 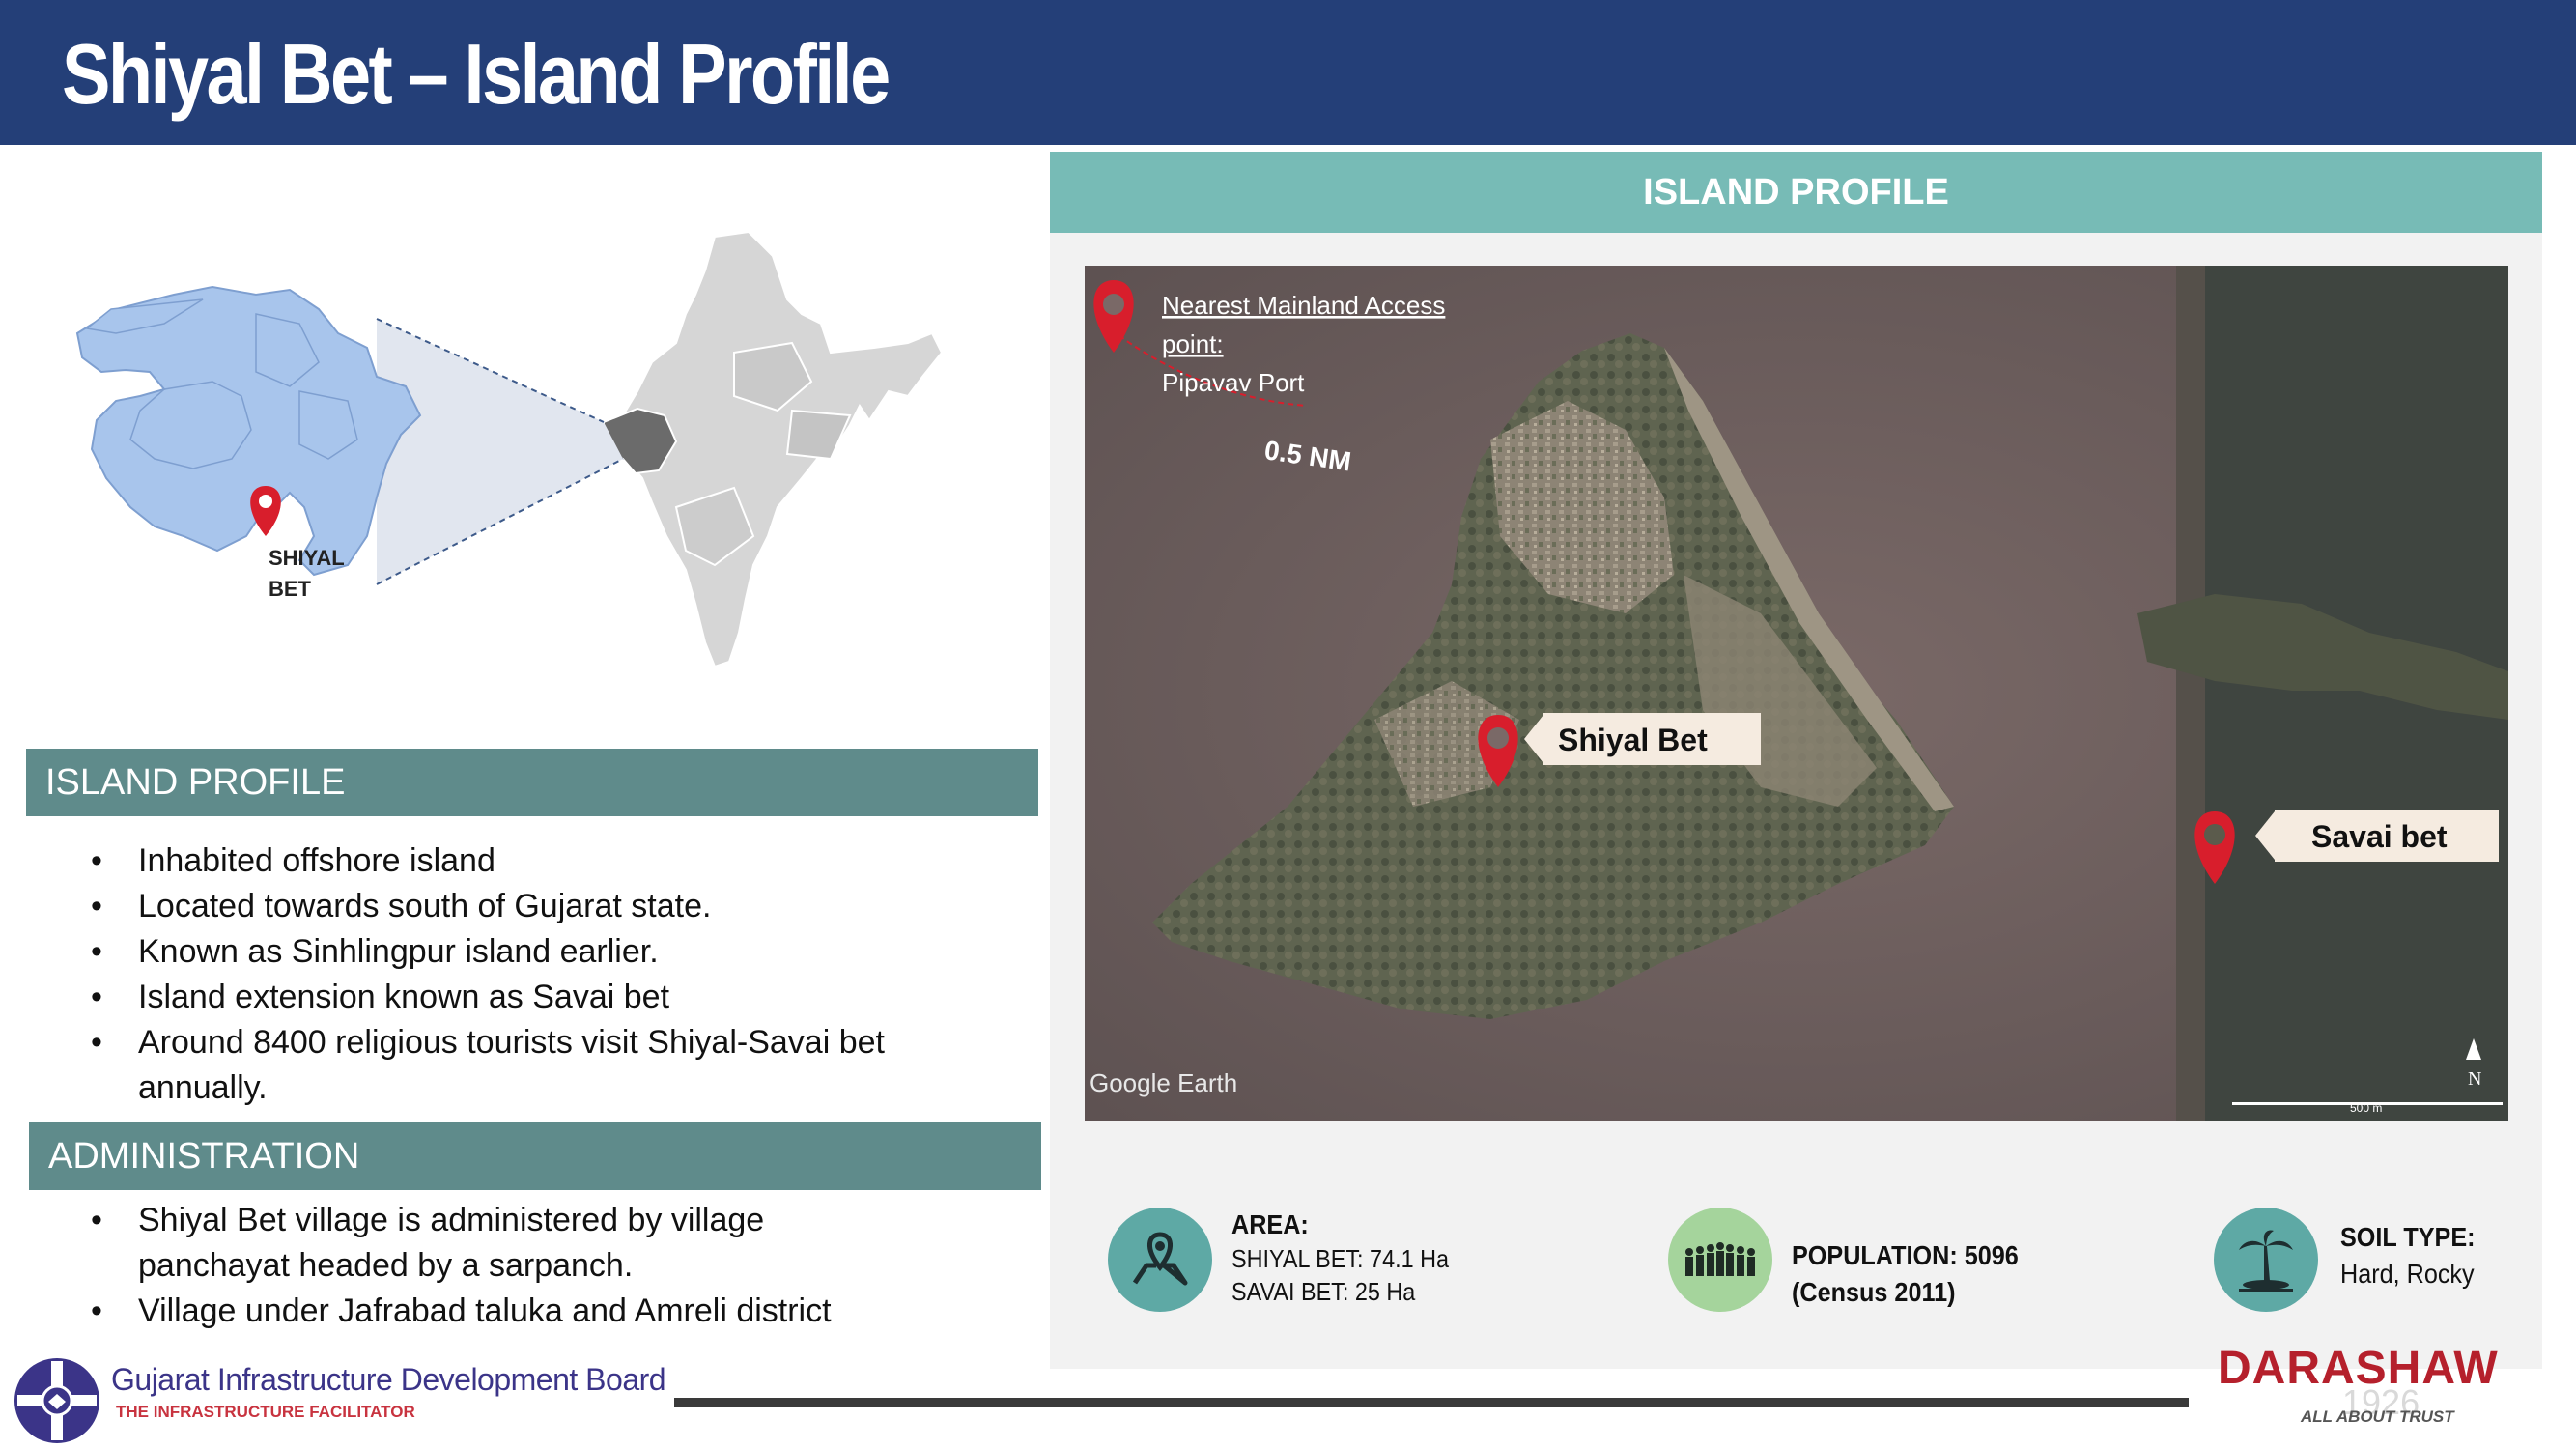 I want to click on population-line1: POPULATION: 5096, so click(x=1905, y=1255).